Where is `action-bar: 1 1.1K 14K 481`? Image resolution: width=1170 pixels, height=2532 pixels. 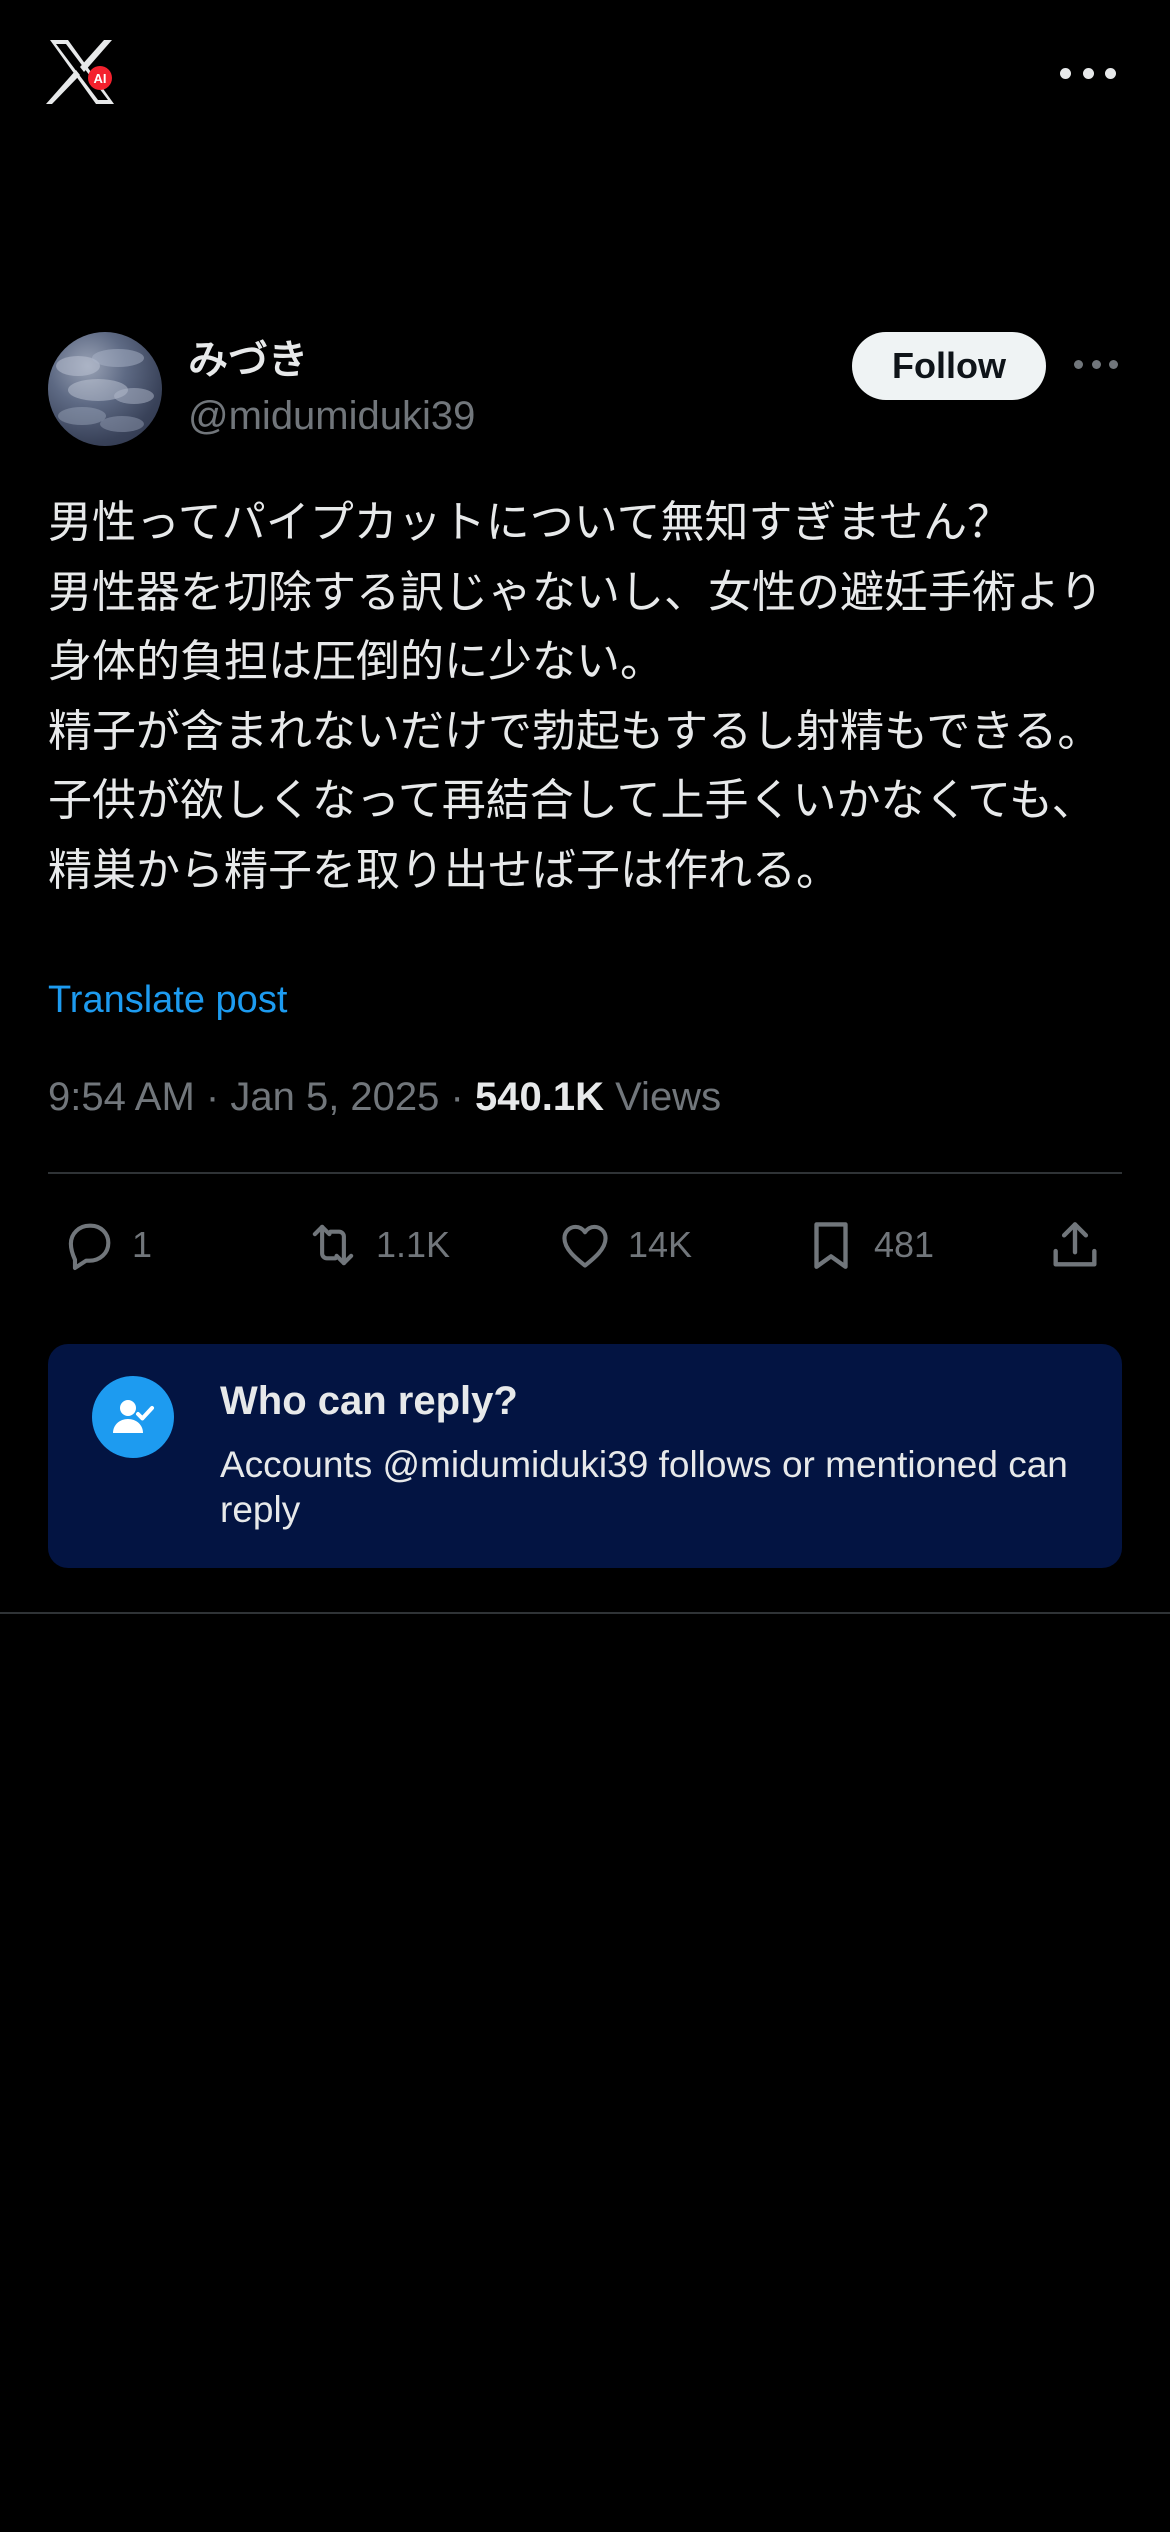
action-bar: 1 1.1K 14K 481 is located at coordinates (585, 1245).